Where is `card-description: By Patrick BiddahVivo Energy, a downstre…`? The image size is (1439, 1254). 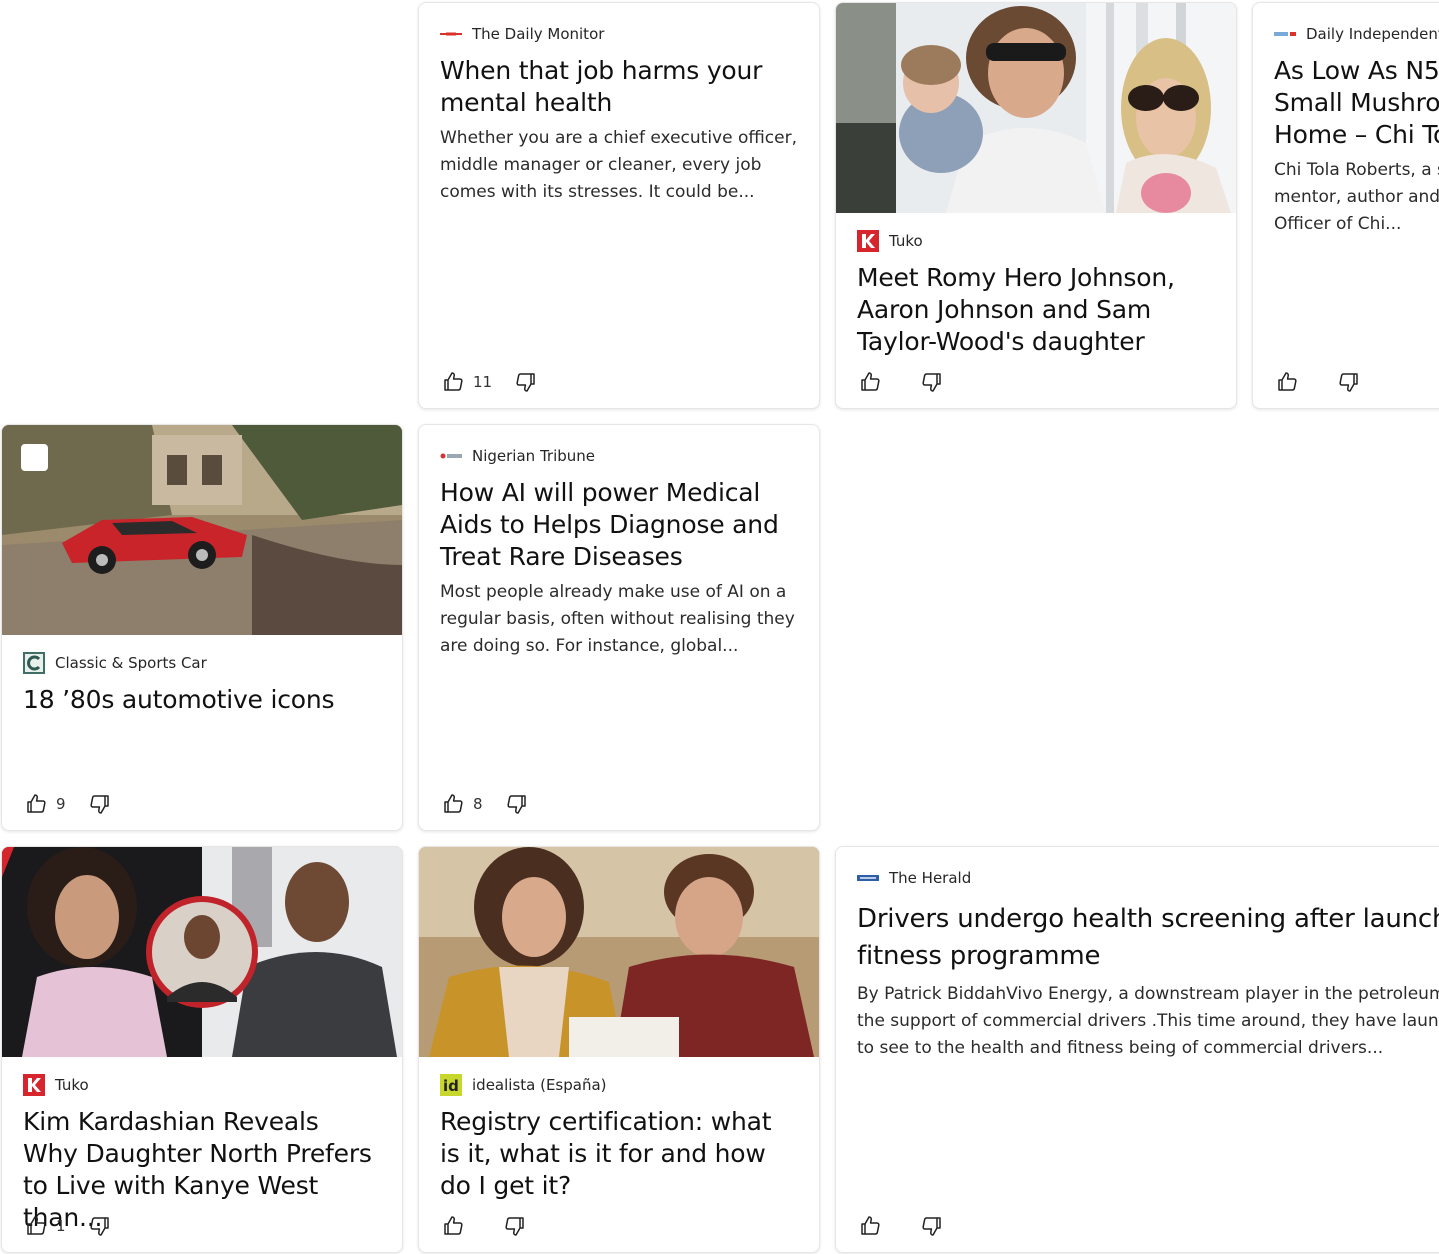 card-description: By Patrick BiddahVivo Energy, a downstre… is located at coordinates (1148, 1021).